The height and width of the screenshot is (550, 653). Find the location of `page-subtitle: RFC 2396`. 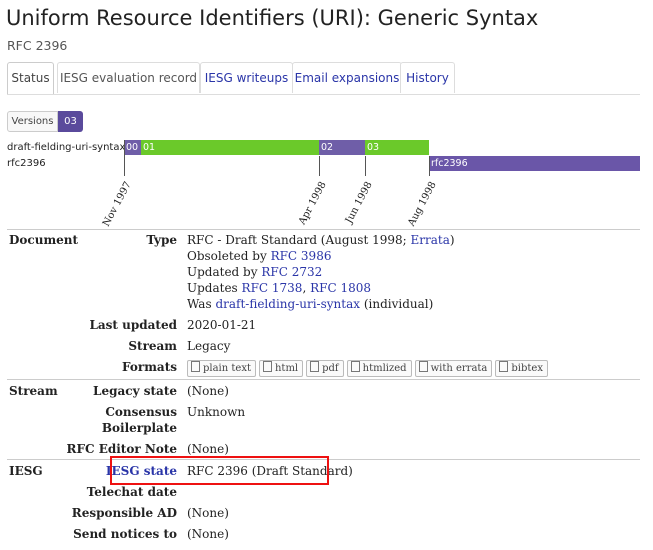

page-subtitle: RFC 2396 is located at coordinates (37, 45).